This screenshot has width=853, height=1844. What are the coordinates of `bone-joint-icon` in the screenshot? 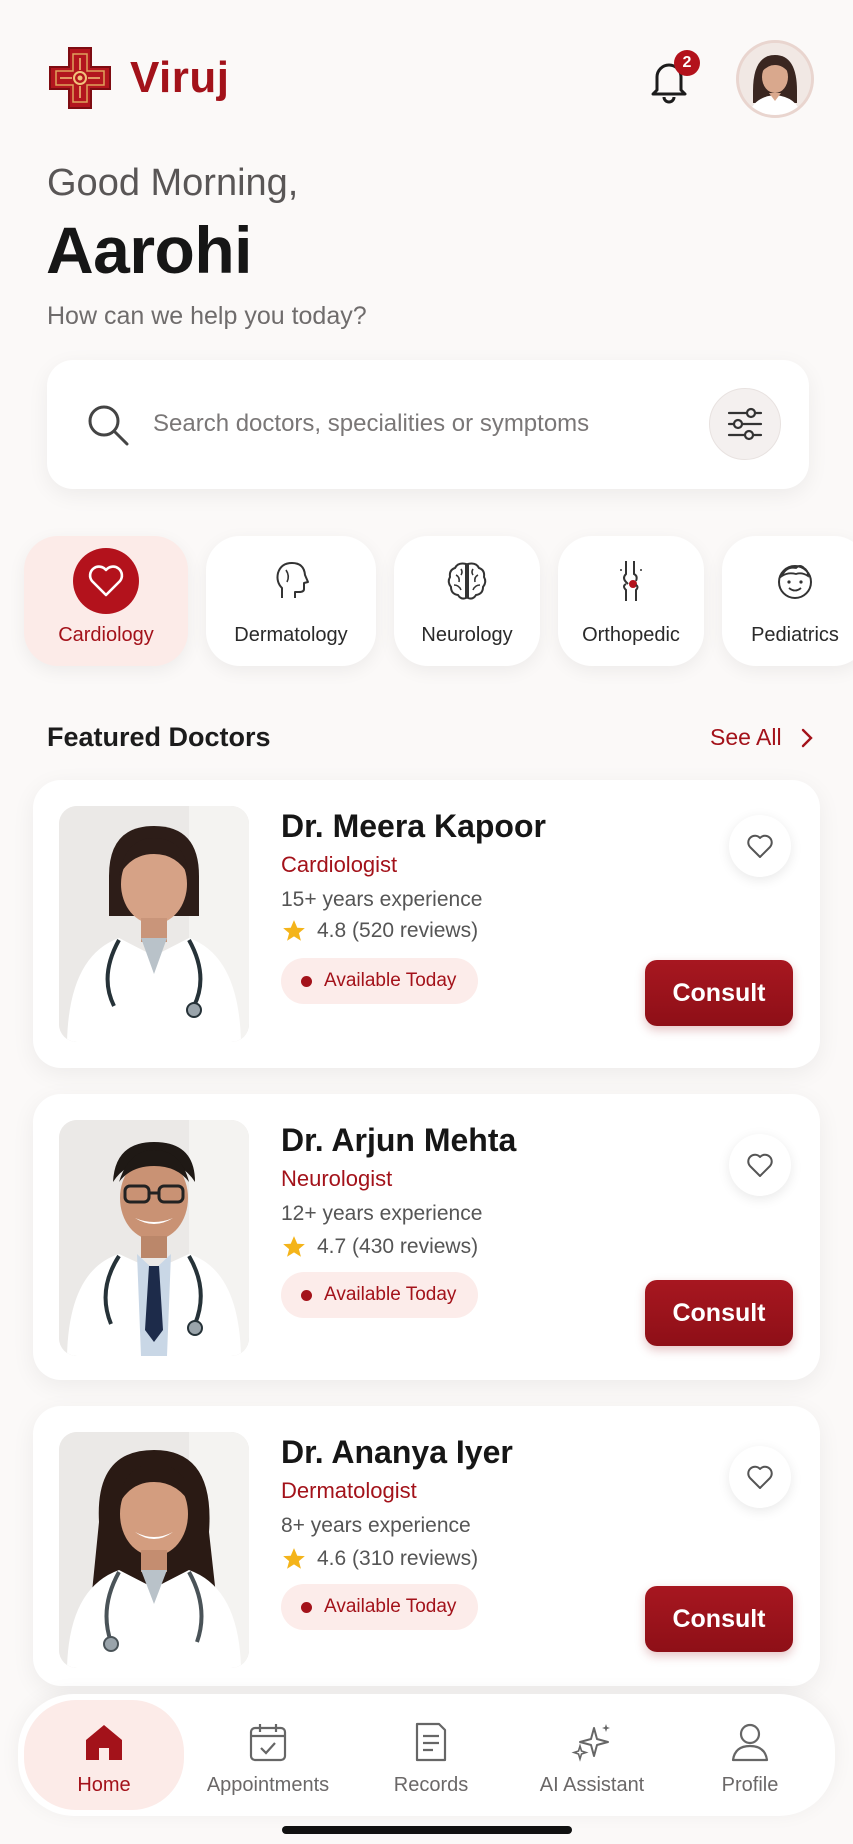 It's located at (631, 581).